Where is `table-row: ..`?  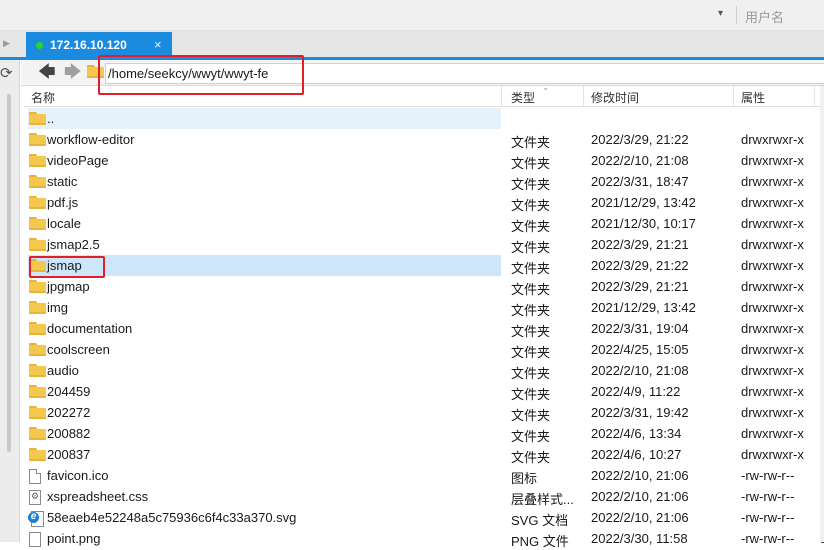
table-row: .. is located at coordinates (424, 118).